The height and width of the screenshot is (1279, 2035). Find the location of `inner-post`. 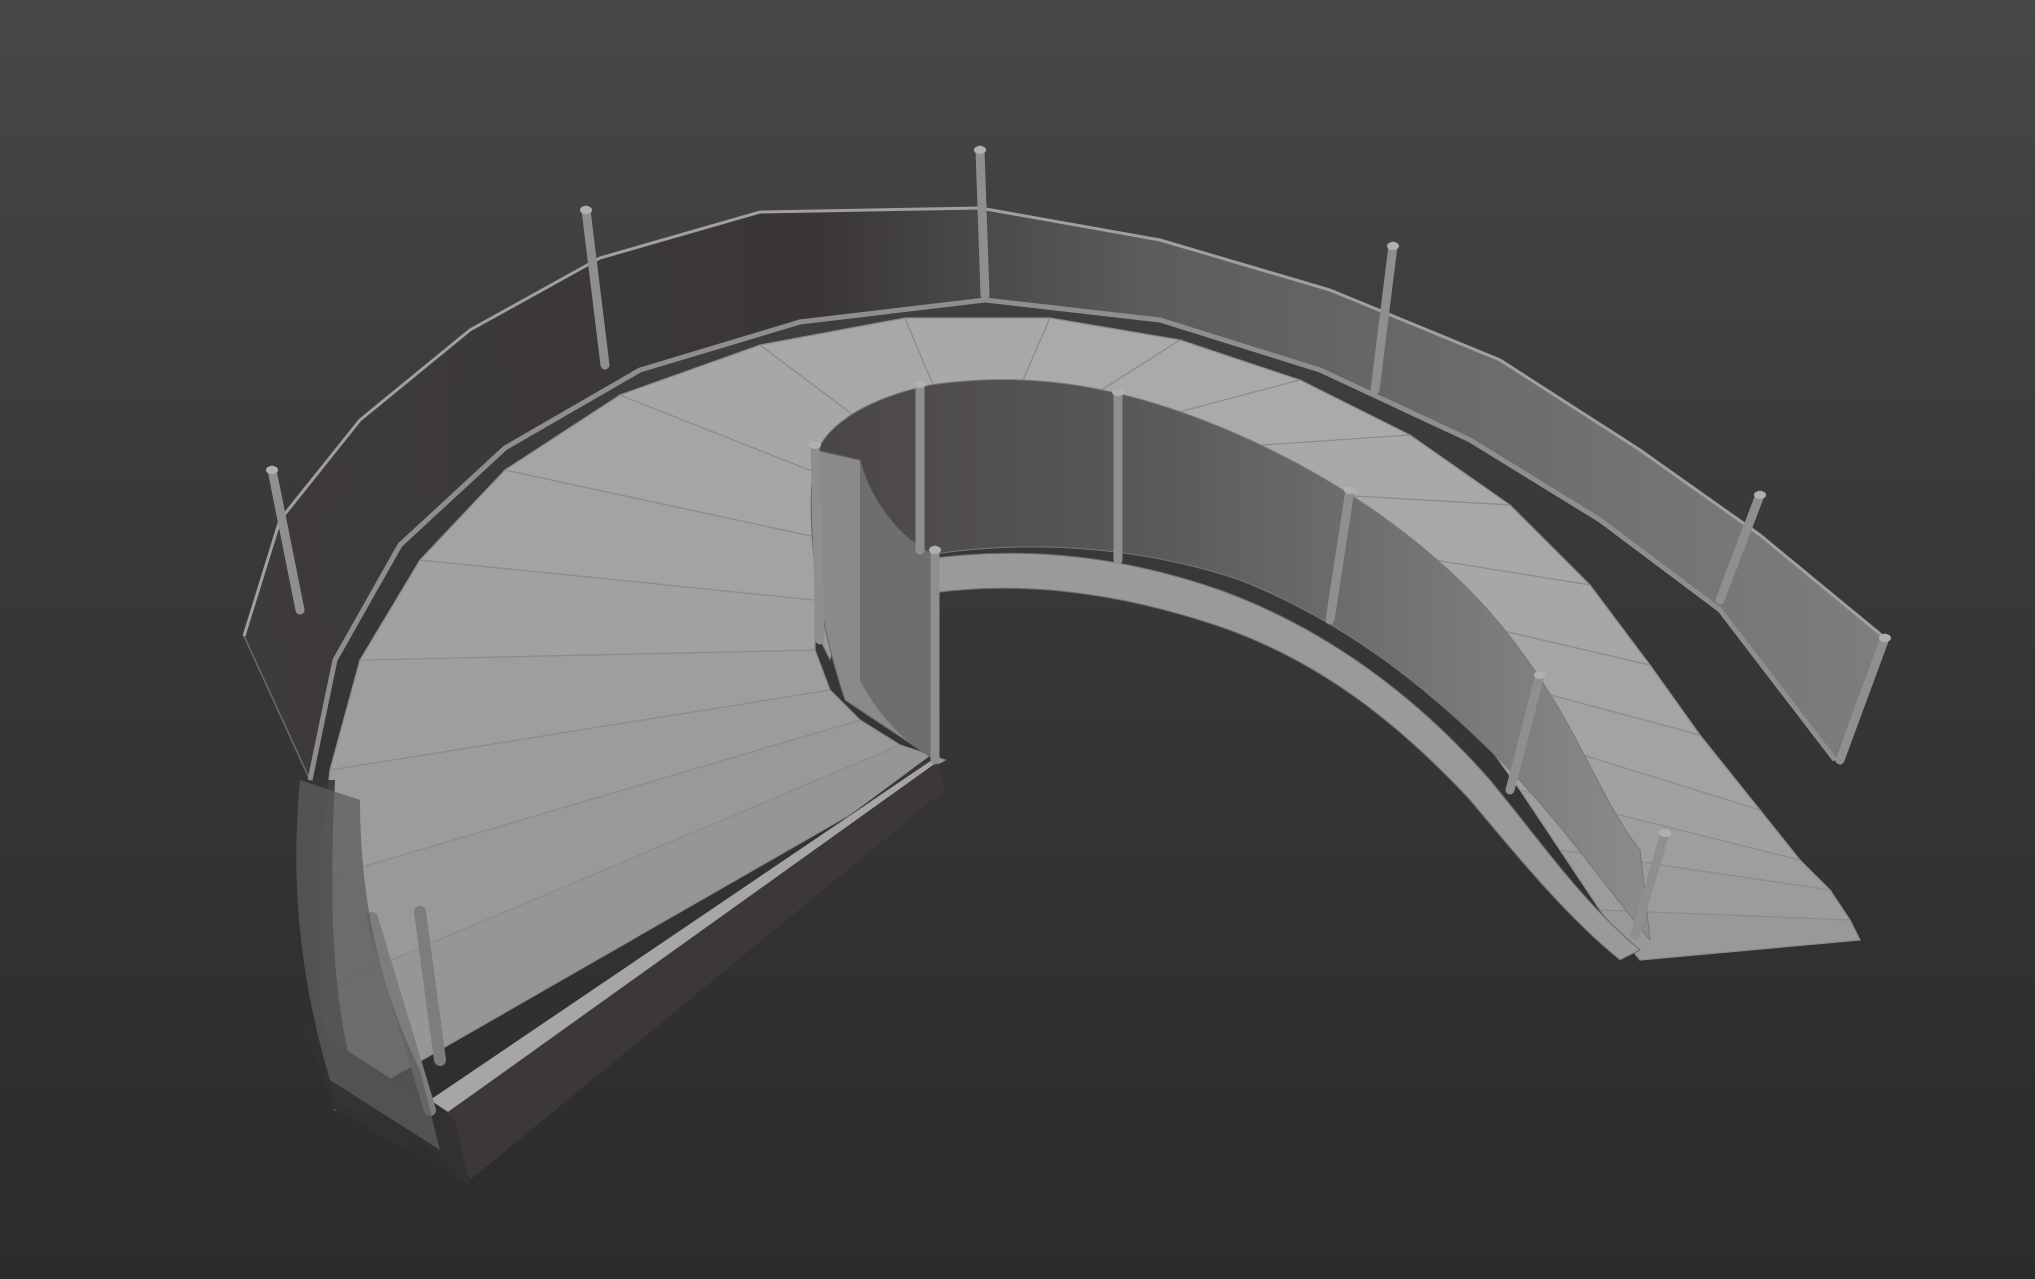

inner-post is located at coordinates (817, 542).